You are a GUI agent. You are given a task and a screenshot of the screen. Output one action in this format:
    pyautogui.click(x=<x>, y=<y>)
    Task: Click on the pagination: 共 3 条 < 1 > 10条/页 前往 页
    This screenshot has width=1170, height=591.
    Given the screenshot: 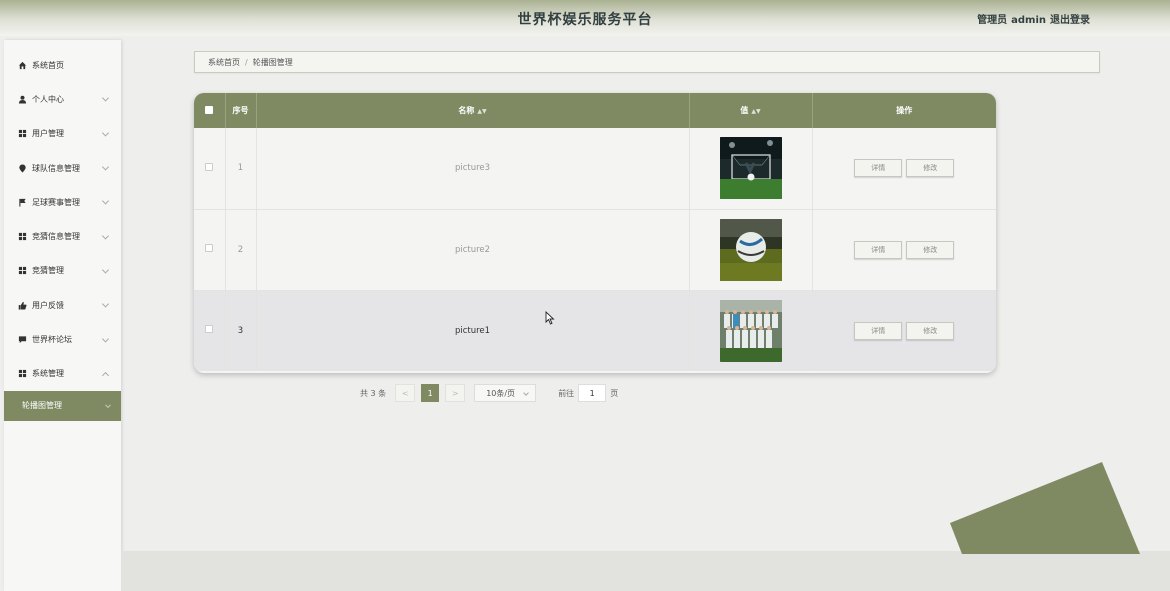 What is the action you would take?
    pyautogui.click(x=489, y=393)
    